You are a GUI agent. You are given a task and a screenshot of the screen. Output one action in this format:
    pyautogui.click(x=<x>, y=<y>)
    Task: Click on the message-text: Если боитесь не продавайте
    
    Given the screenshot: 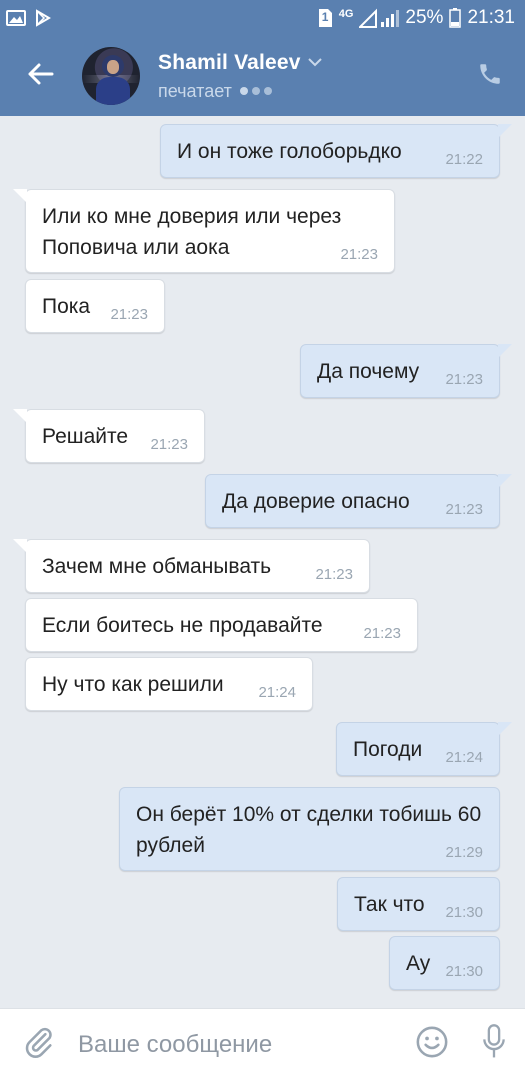 What is the action you would take?
    pyautogui.click(x=182, y=625)
    